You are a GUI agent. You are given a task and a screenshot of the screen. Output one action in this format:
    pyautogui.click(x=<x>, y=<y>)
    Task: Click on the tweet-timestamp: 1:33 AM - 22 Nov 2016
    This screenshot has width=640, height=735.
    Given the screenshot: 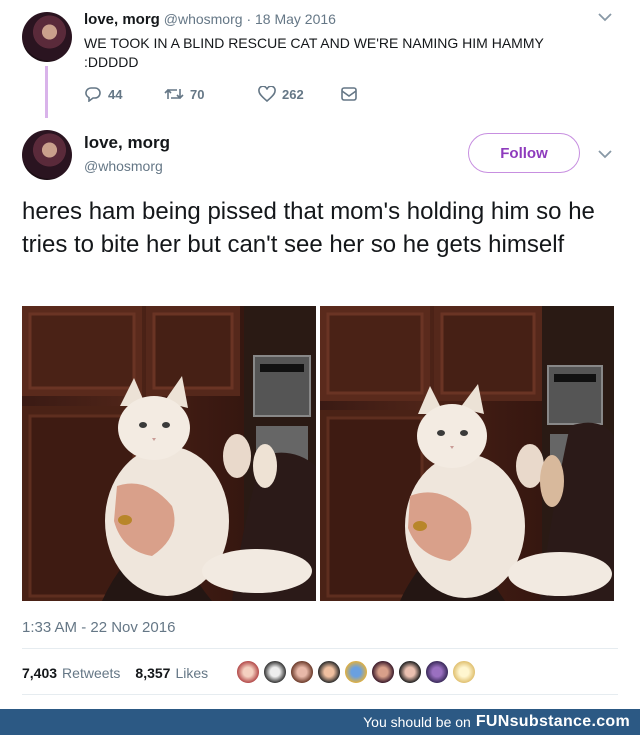 What is the action you would take?
    pyautogui.click(x=98, y=627)
    